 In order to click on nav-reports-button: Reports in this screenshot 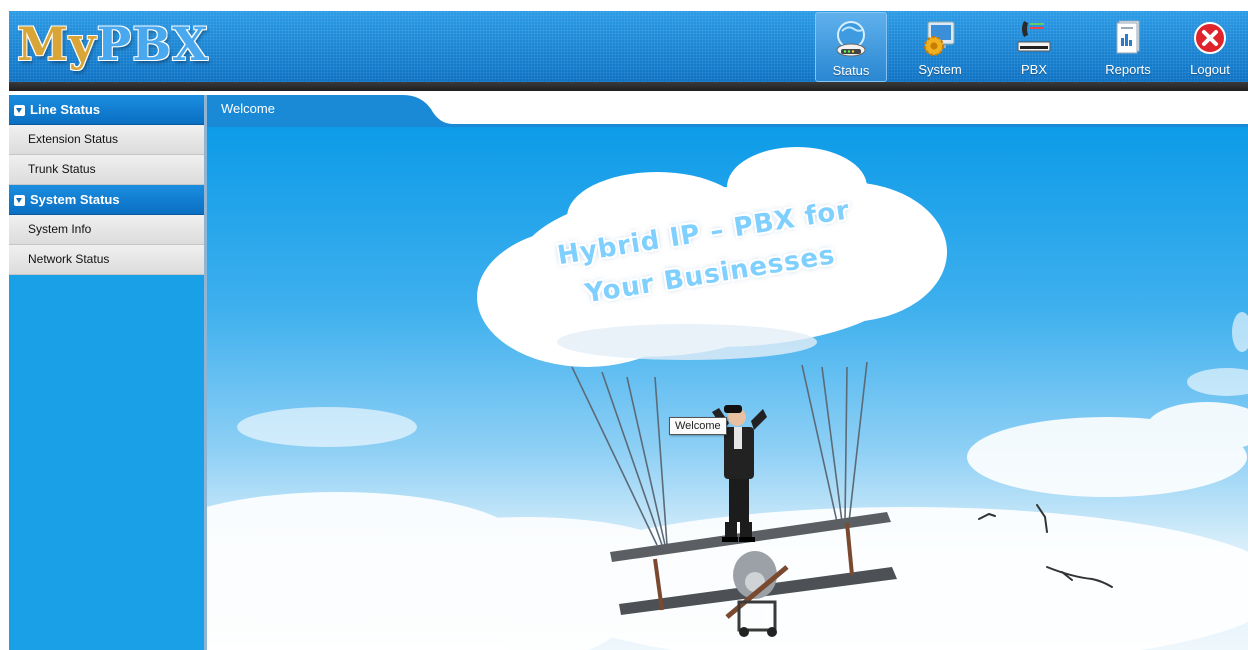, I will do `click(1128, 46)`.